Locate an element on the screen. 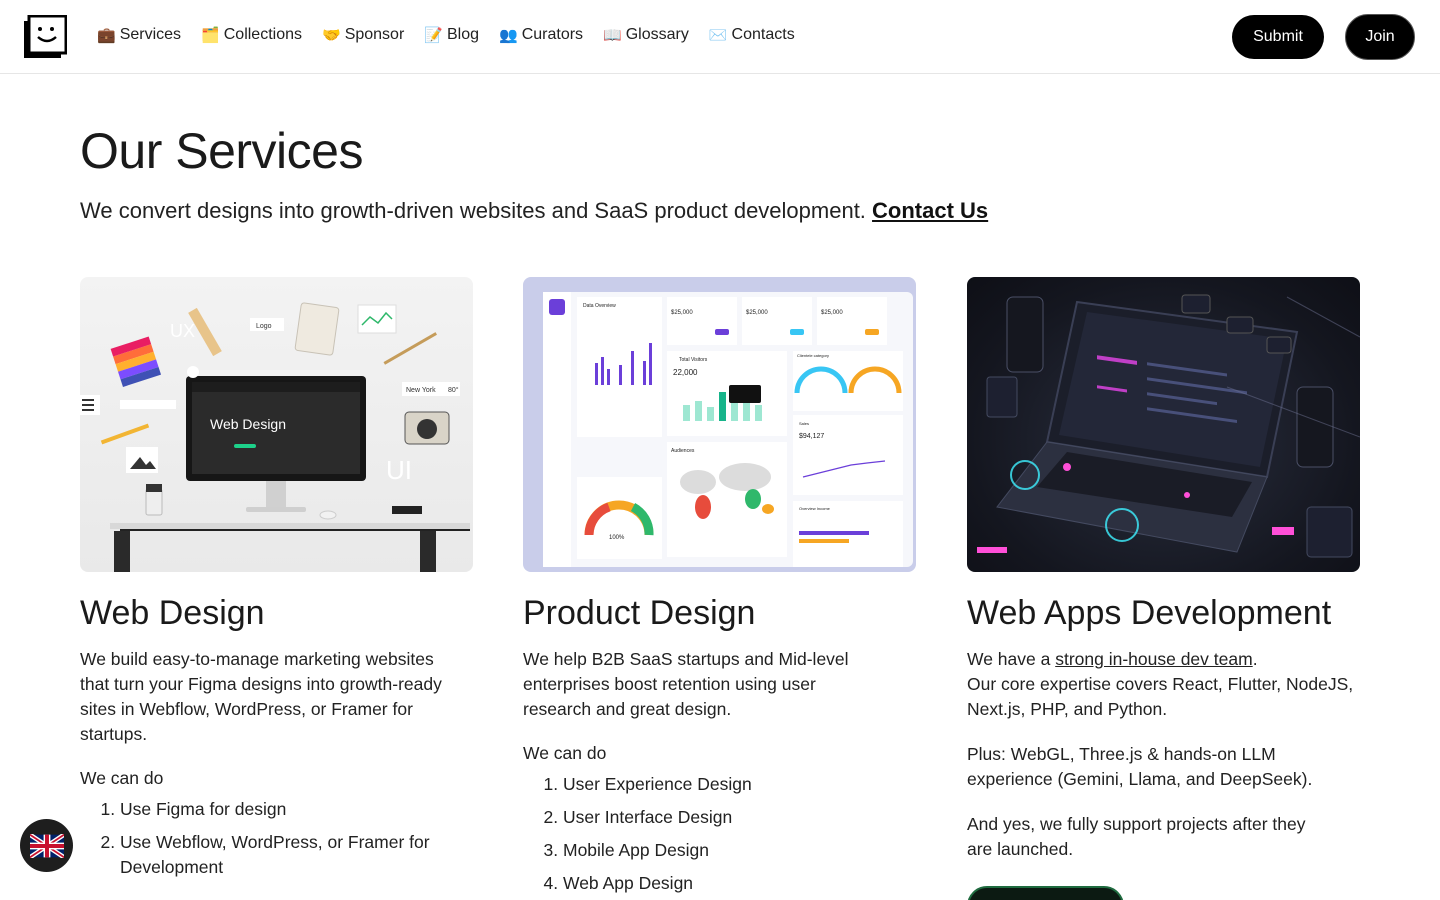  uk-flag-icon is located at coordinates (46, 845).